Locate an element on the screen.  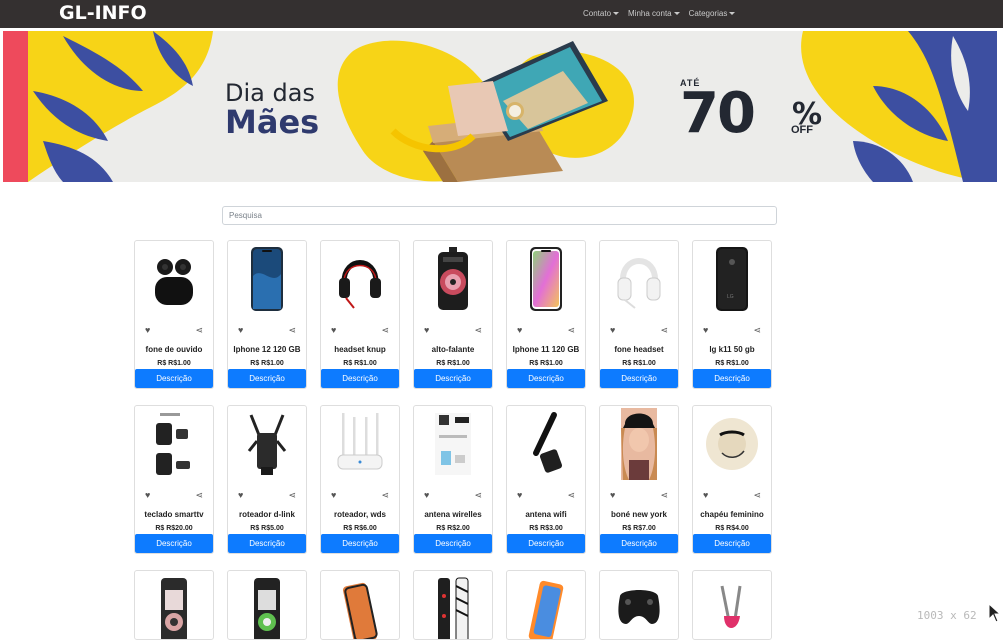
product-card: ♥ ⋖ headset knup R$ R$1.00 Descrição is located at coordinates (360, 314).